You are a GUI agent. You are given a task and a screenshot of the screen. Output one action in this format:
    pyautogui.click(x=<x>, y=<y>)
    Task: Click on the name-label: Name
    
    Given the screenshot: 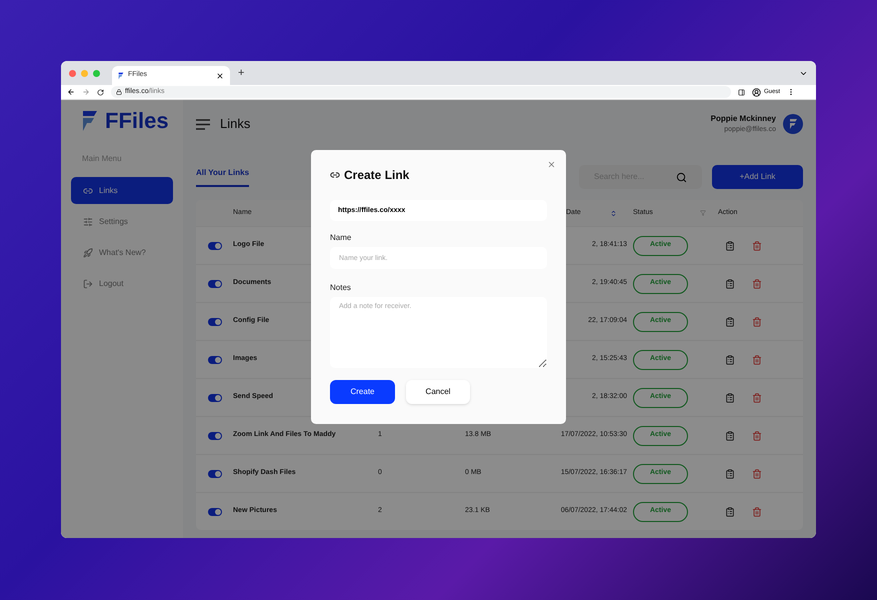 What is the action you would take?
    pyautogui.click(x=341, y=238)
    